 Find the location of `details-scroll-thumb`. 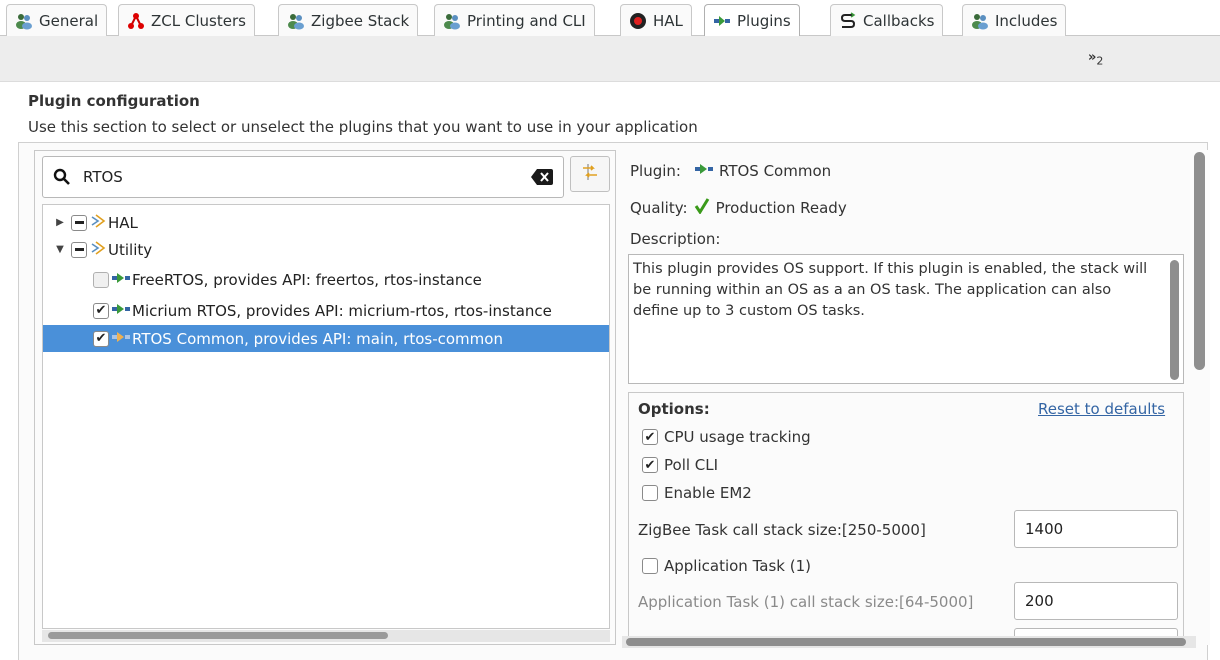

details-scroll-thumb is located at coordinates (906, 642).